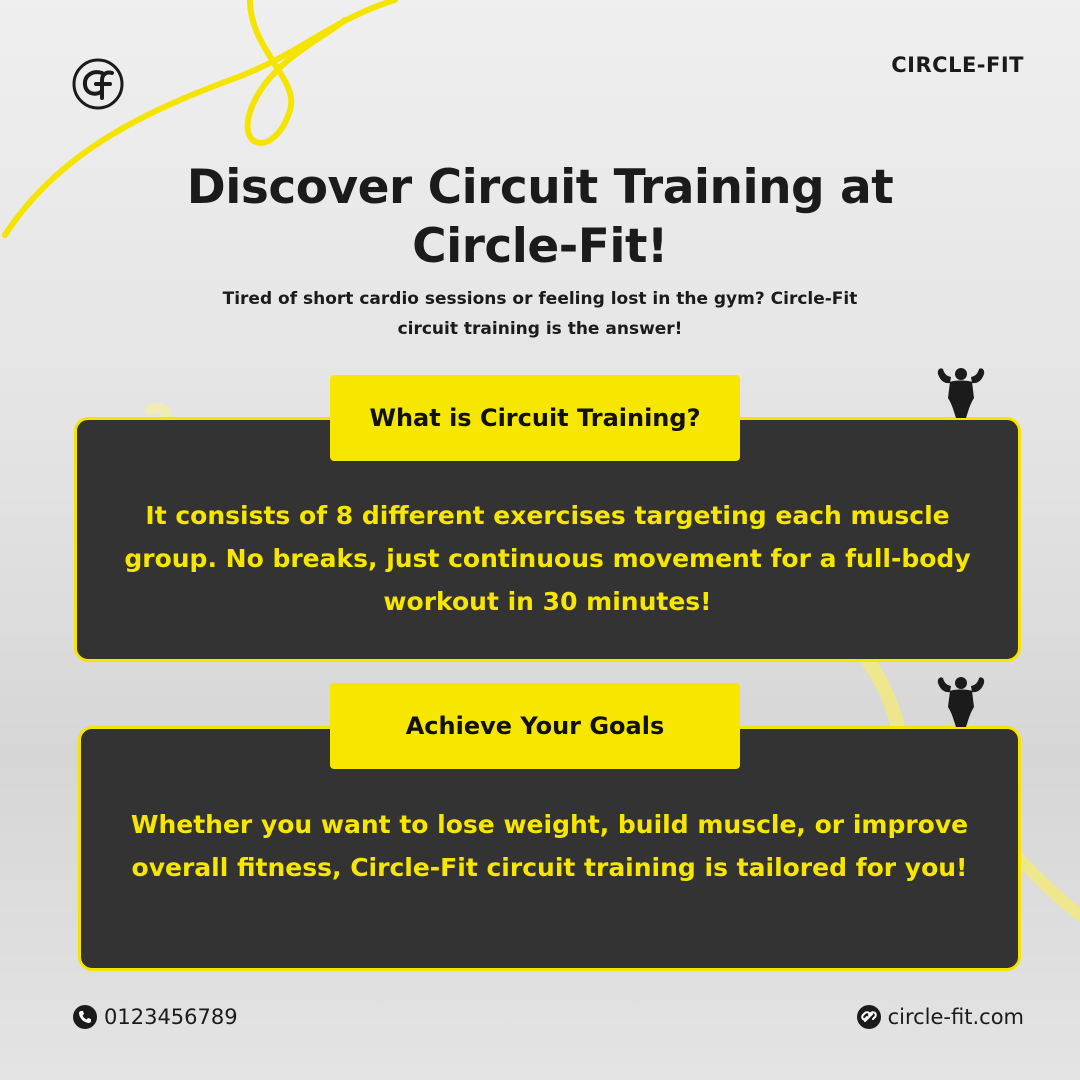 The width and height of the screenshot is (1080, 1080). Describe the element at coordinates (85, 1017) in the screenshot. I see `phone-icon` at that location.